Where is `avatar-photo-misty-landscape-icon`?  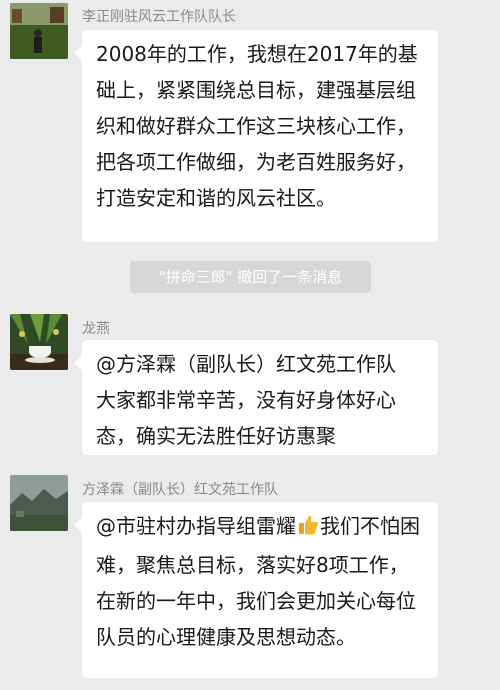 avatar-photo-misty-landscape-icon is located at coordinates (39, 503).